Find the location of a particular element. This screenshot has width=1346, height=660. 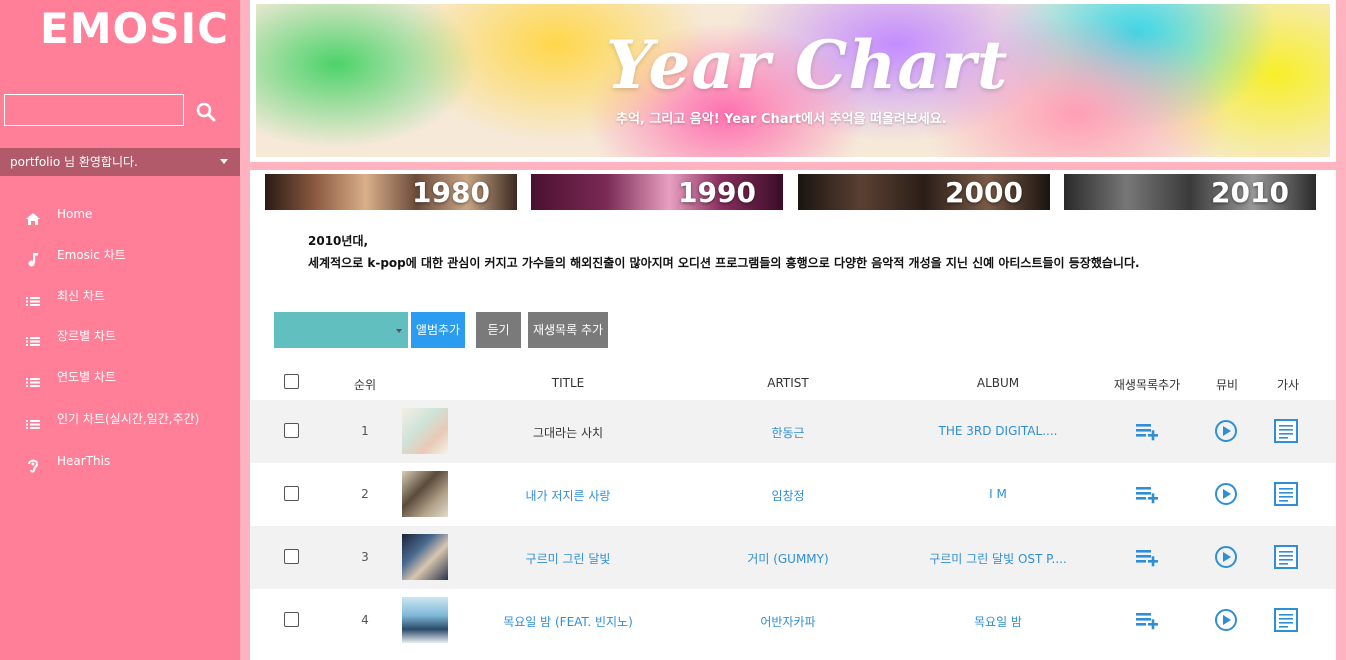

search-input is located at coordinates (94, 110).